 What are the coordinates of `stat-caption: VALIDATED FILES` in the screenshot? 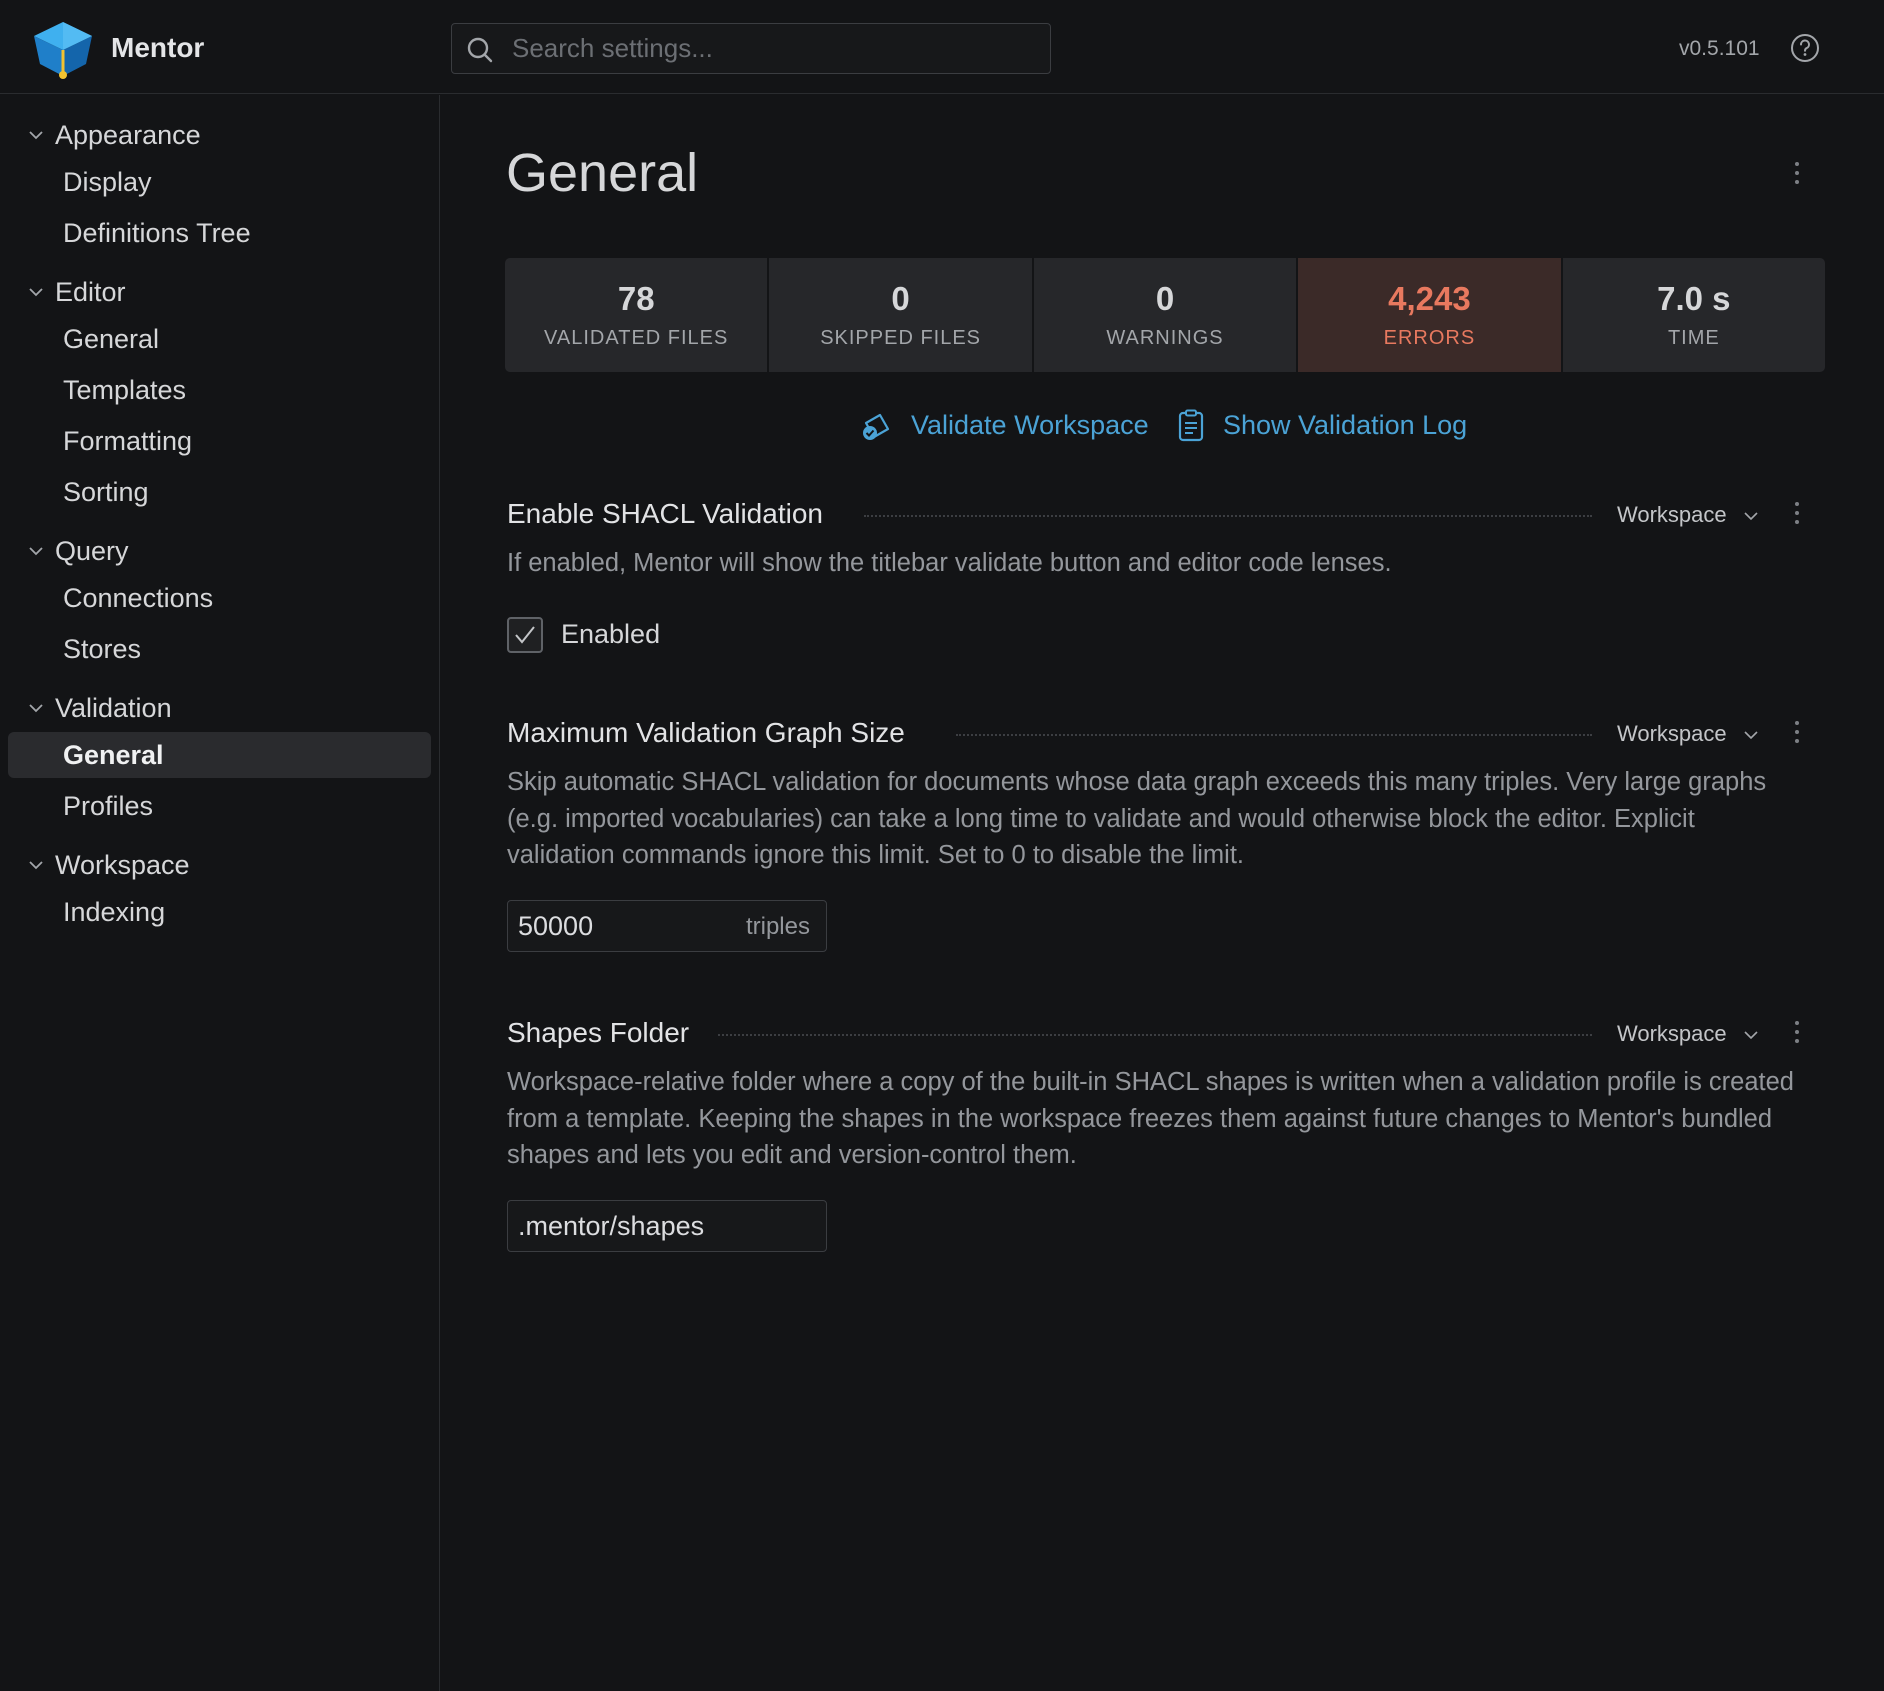 It's located at (636, 338).